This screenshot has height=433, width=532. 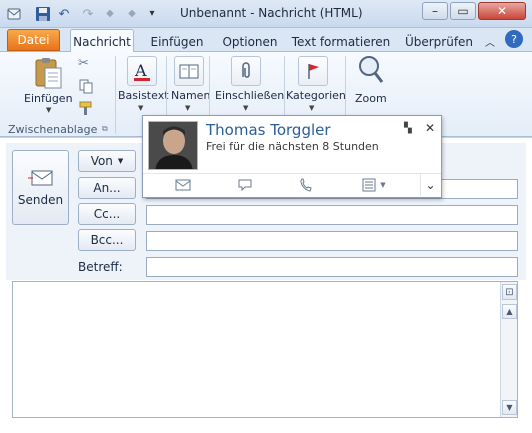 I want to click on window-title: Unbenannt - Nachricht (HTML), so click(x=271, y=13).